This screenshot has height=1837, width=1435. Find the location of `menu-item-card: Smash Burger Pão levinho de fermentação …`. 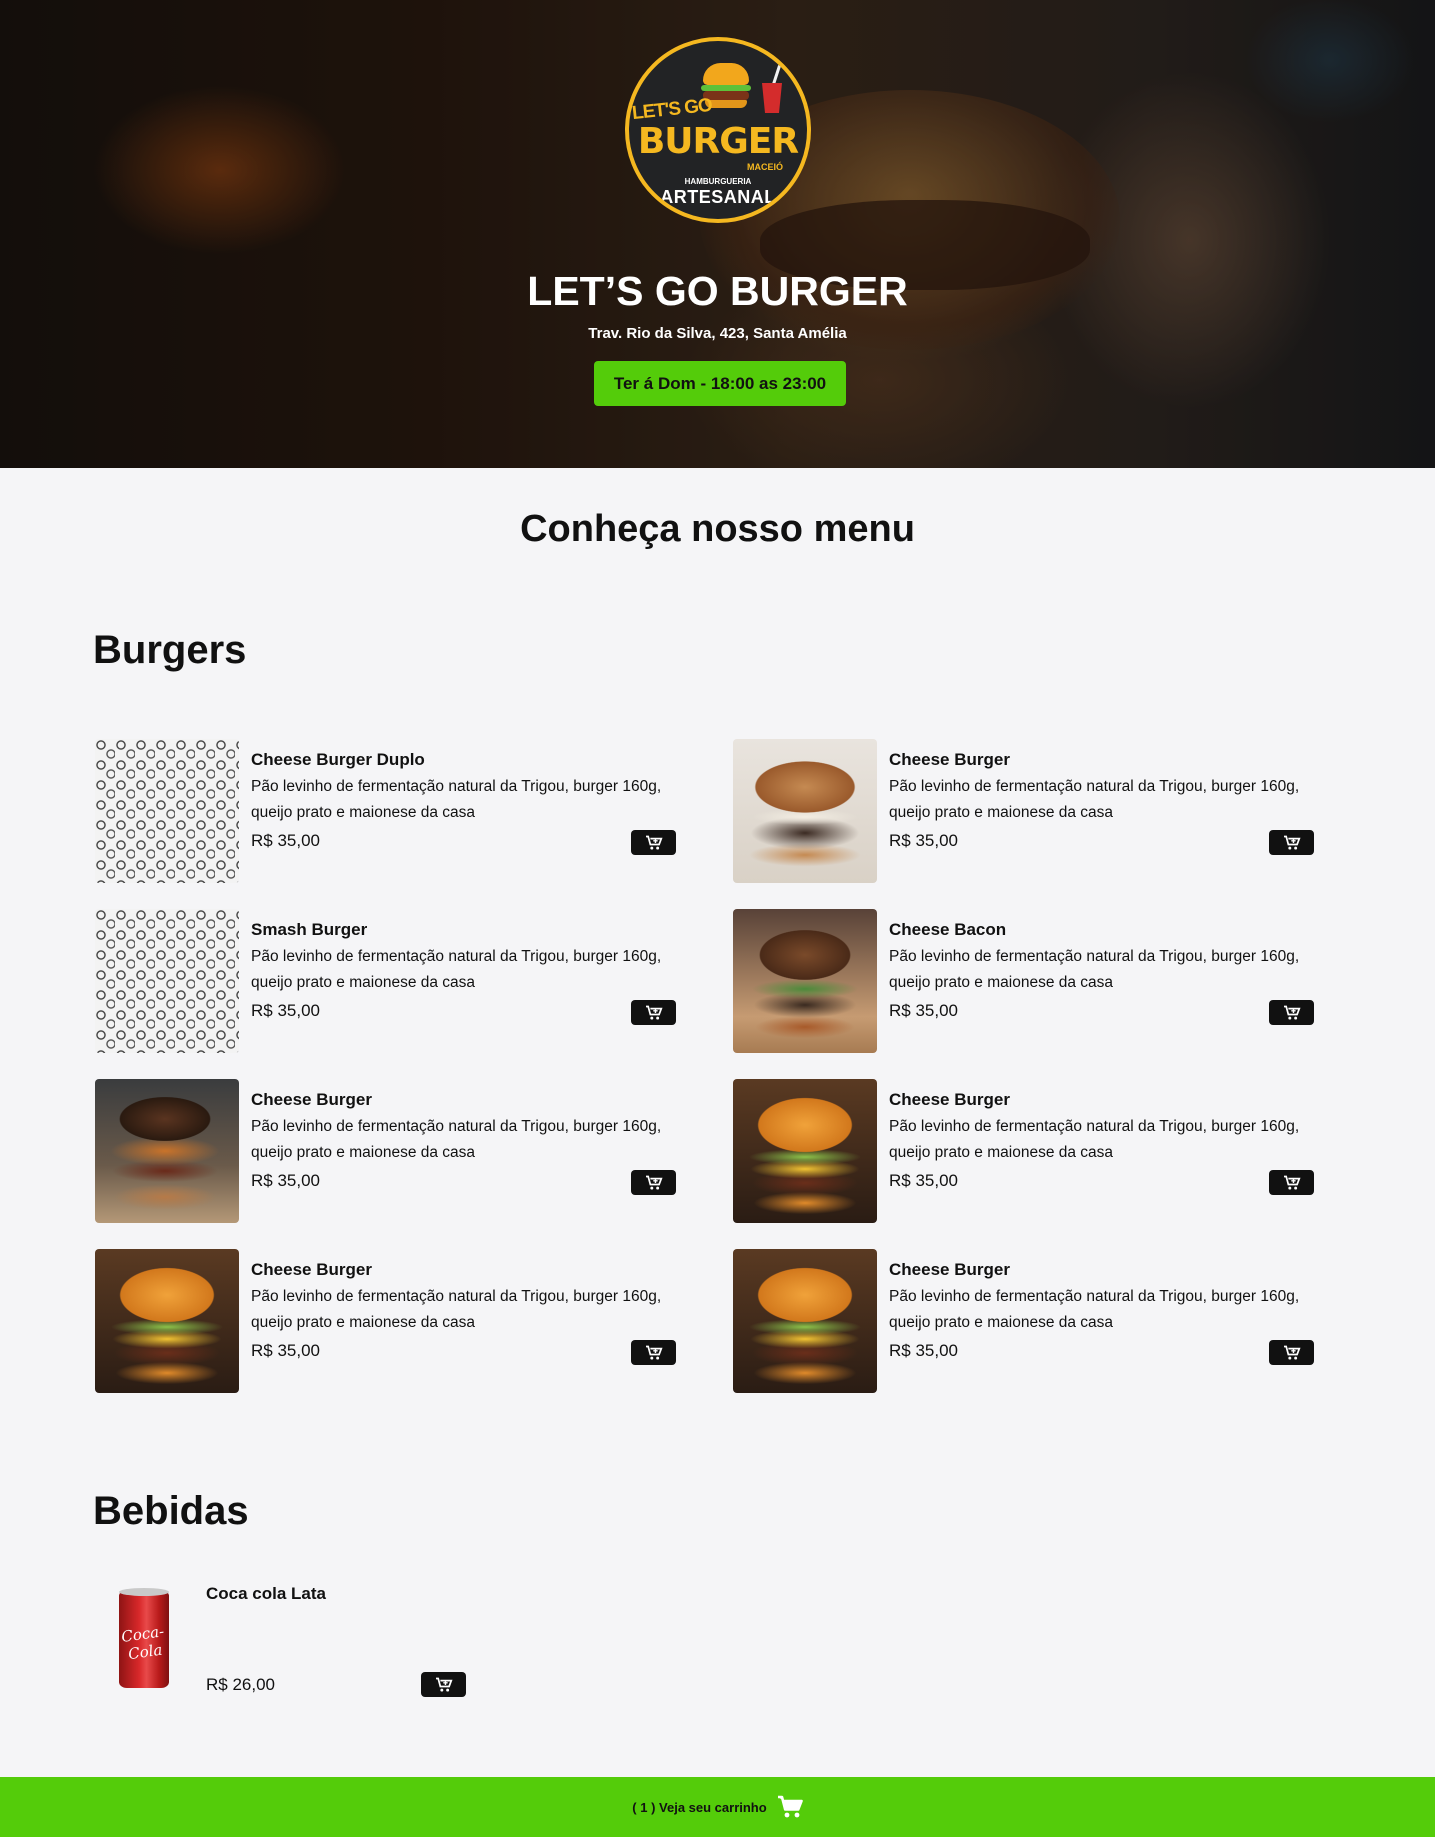

menu-item-card: Smash Burger Pão levinho de fermentação … is located at coordinates (384, 981).